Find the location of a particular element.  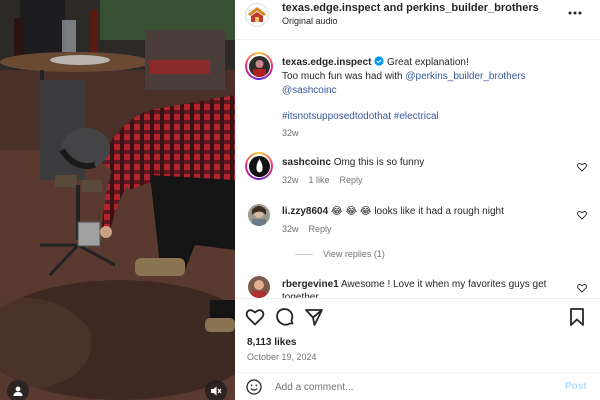

likes-count: 8,113 likes is located at coordinates (272, 342).